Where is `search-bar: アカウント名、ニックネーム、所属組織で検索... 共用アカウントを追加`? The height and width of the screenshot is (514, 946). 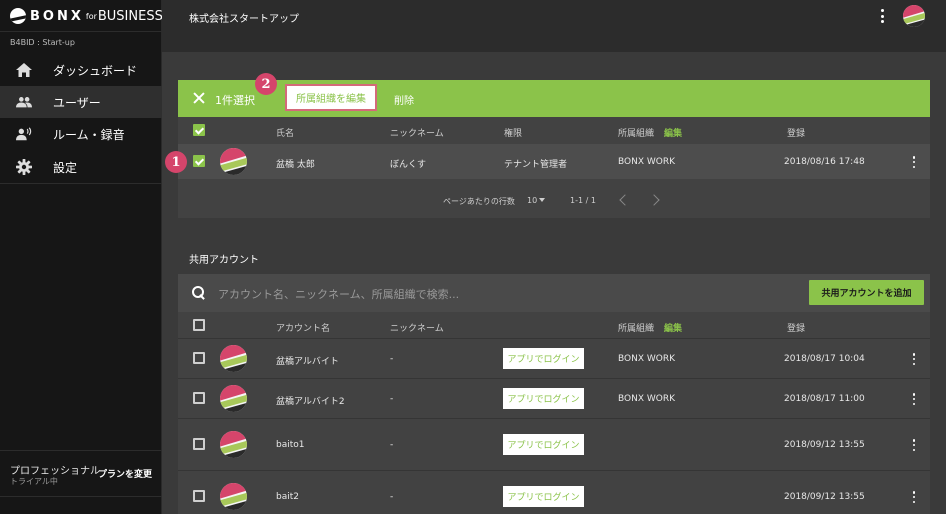 search-bar: アカウント名、ニックネーム、所属組織で検索... 共用アカウントを追加 is located at coordinates (554, 293).